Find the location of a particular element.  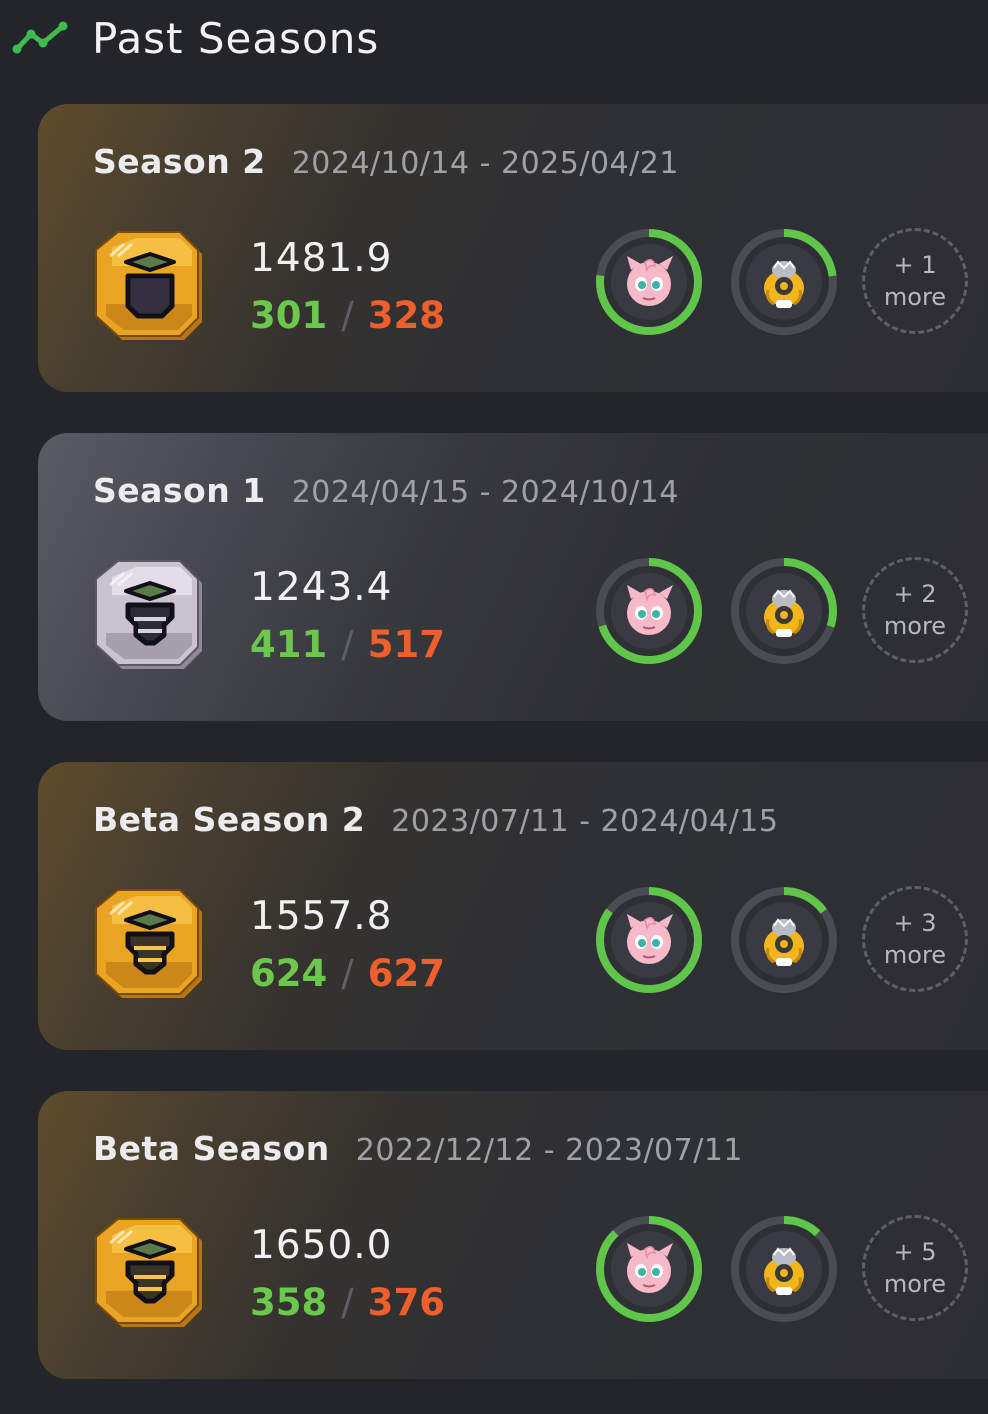

more-count: + 2 is located at coordinates (915, 594).